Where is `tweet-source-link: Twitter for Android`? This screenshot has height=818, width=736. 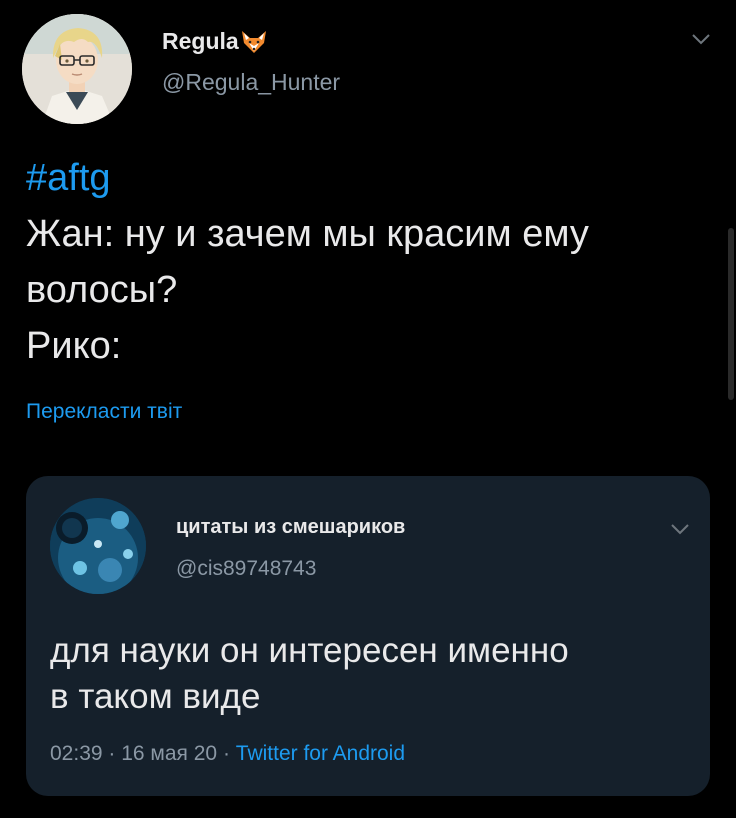
tweet-source-link: Twitter for Android is located at coordinates (320, 753).